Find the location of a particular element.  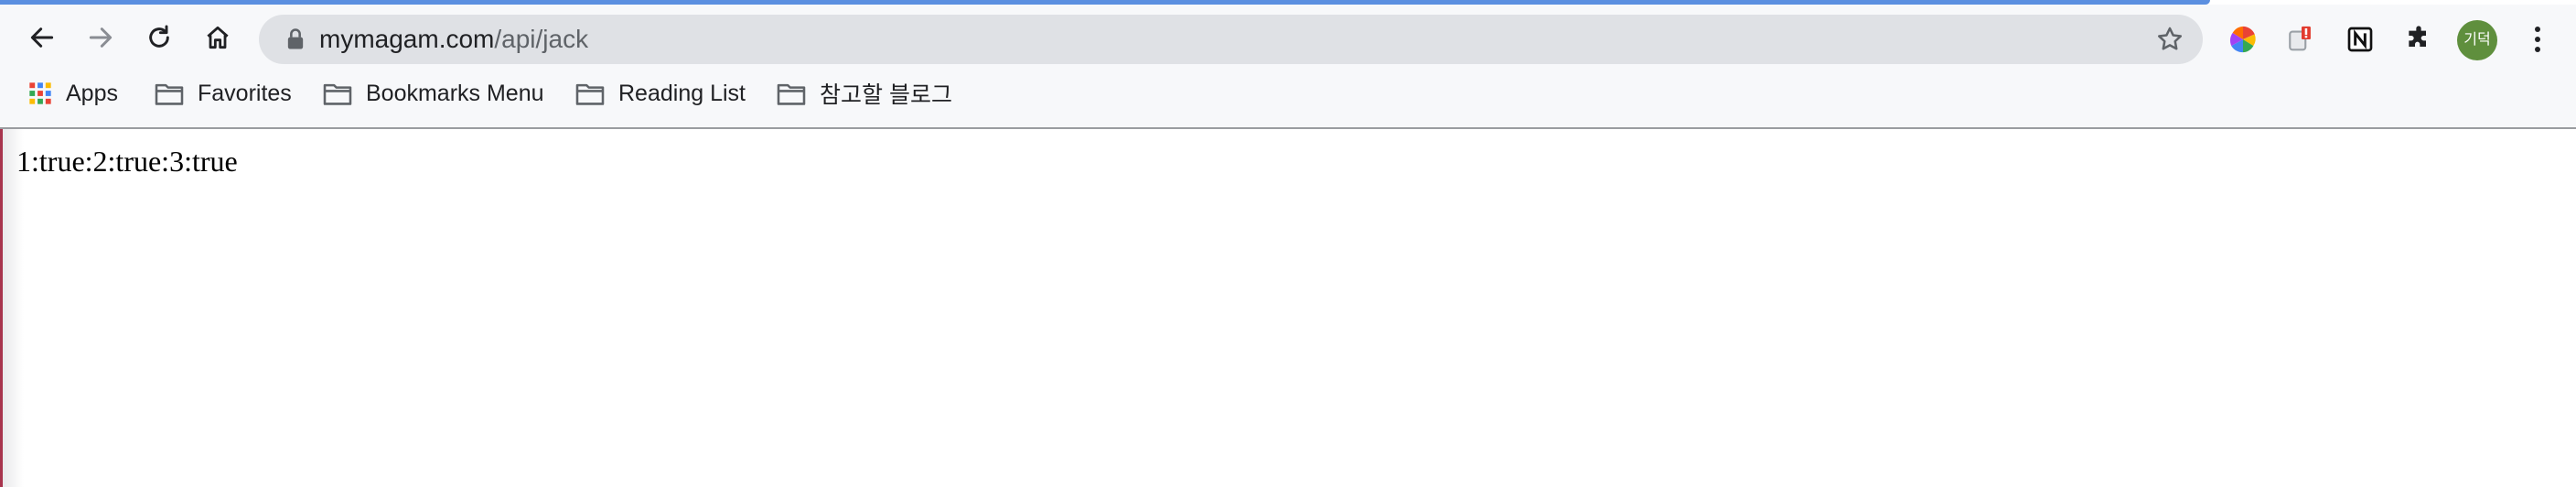

bookmark-apps: Apps is located at coordinates (72, 93).